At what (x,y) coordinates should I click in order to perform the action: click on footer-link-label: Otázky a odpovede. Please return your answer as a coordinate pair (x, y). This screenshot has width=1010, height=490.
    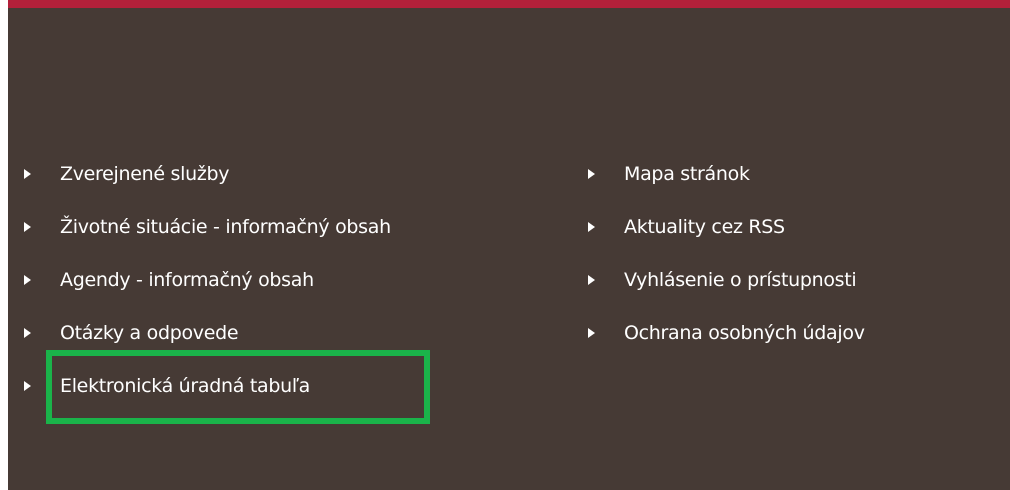
    Looking at the image, I should click on (149, 332).